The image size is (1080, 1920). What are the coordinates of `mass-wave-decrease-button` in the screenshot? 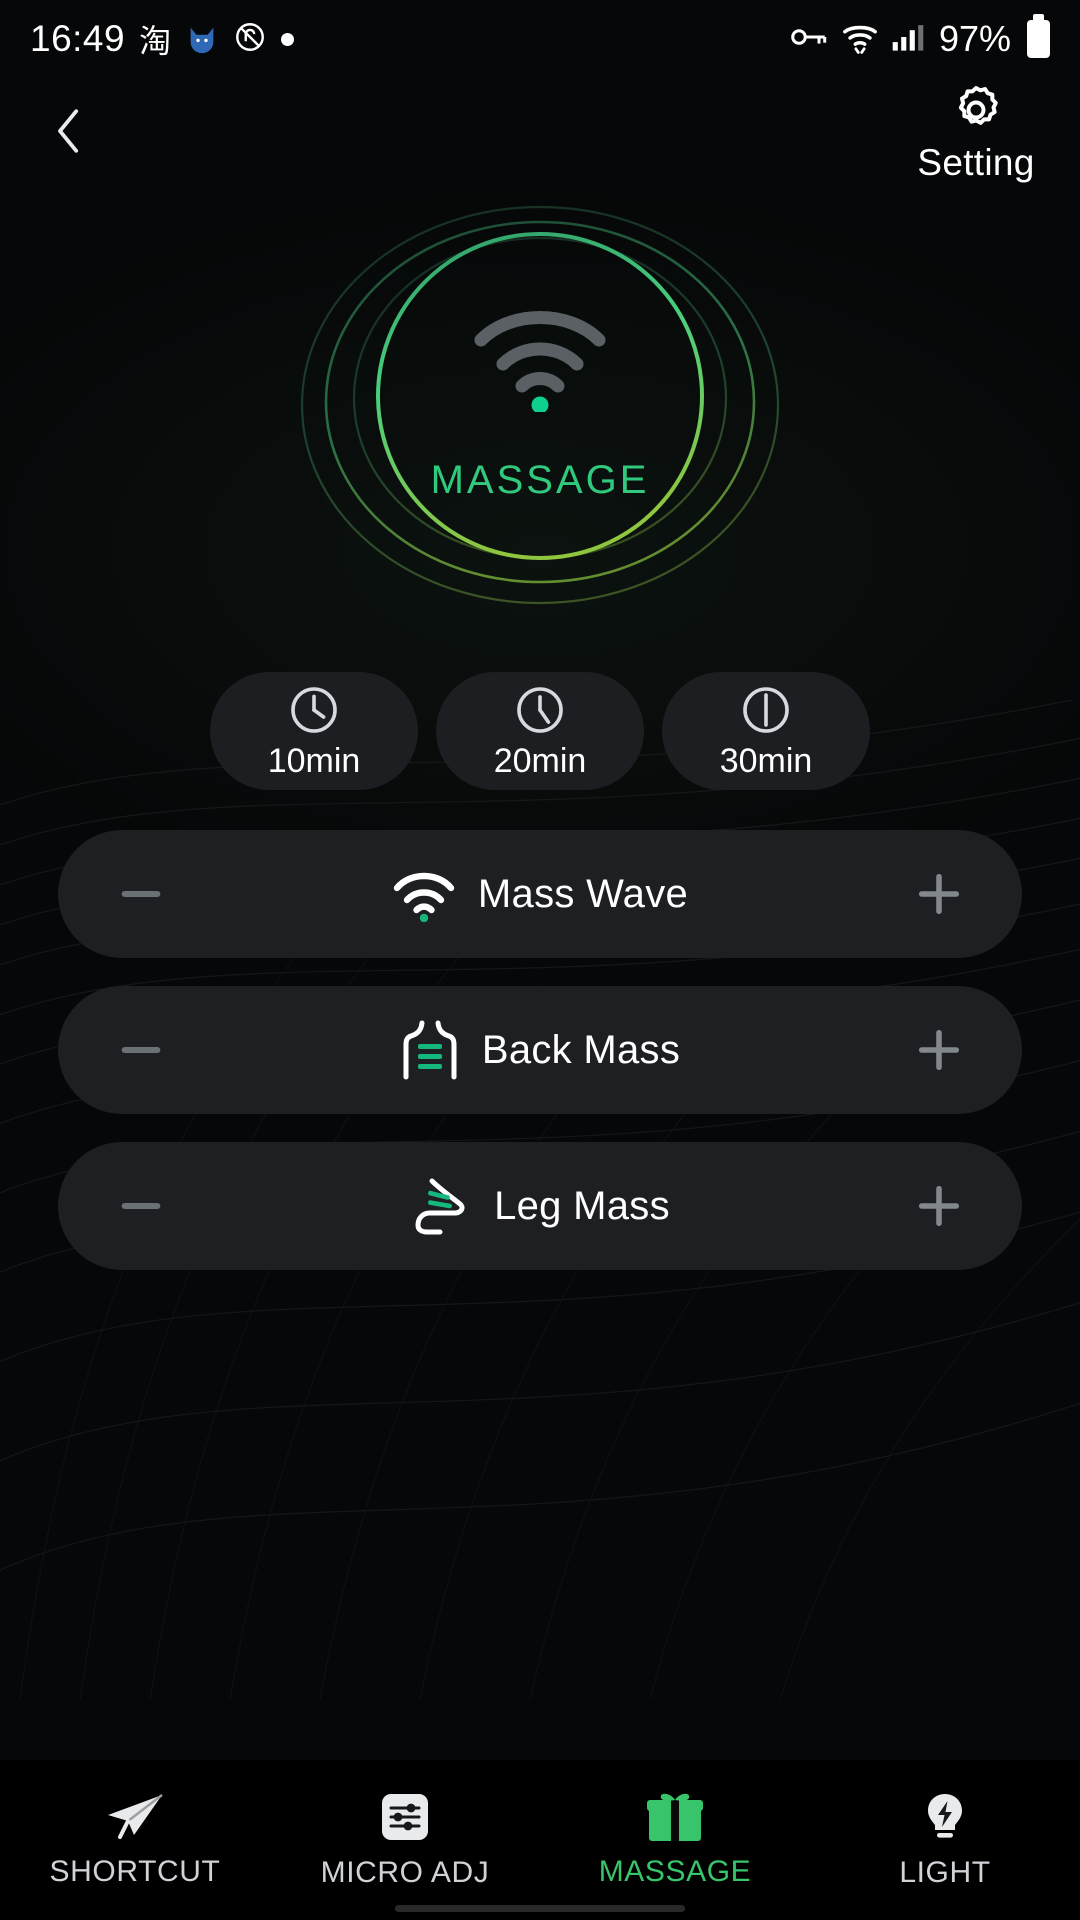 It's located at (141, 894).